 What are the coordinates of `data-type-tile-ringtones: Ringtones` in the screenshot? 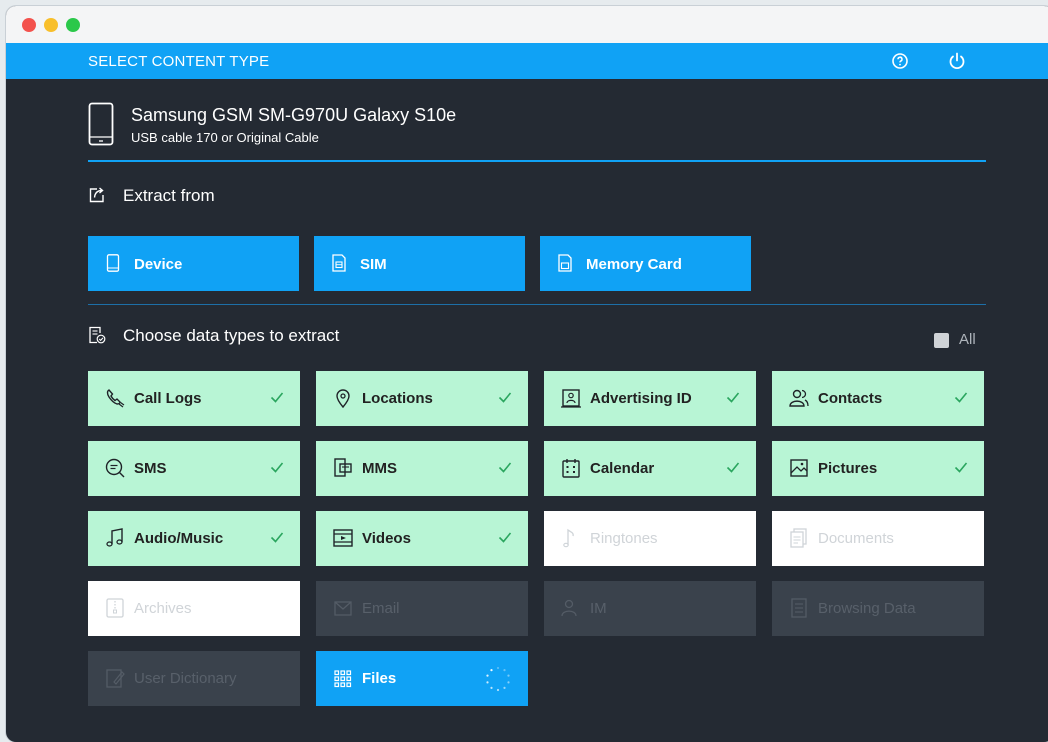 It's located at (650, 538).